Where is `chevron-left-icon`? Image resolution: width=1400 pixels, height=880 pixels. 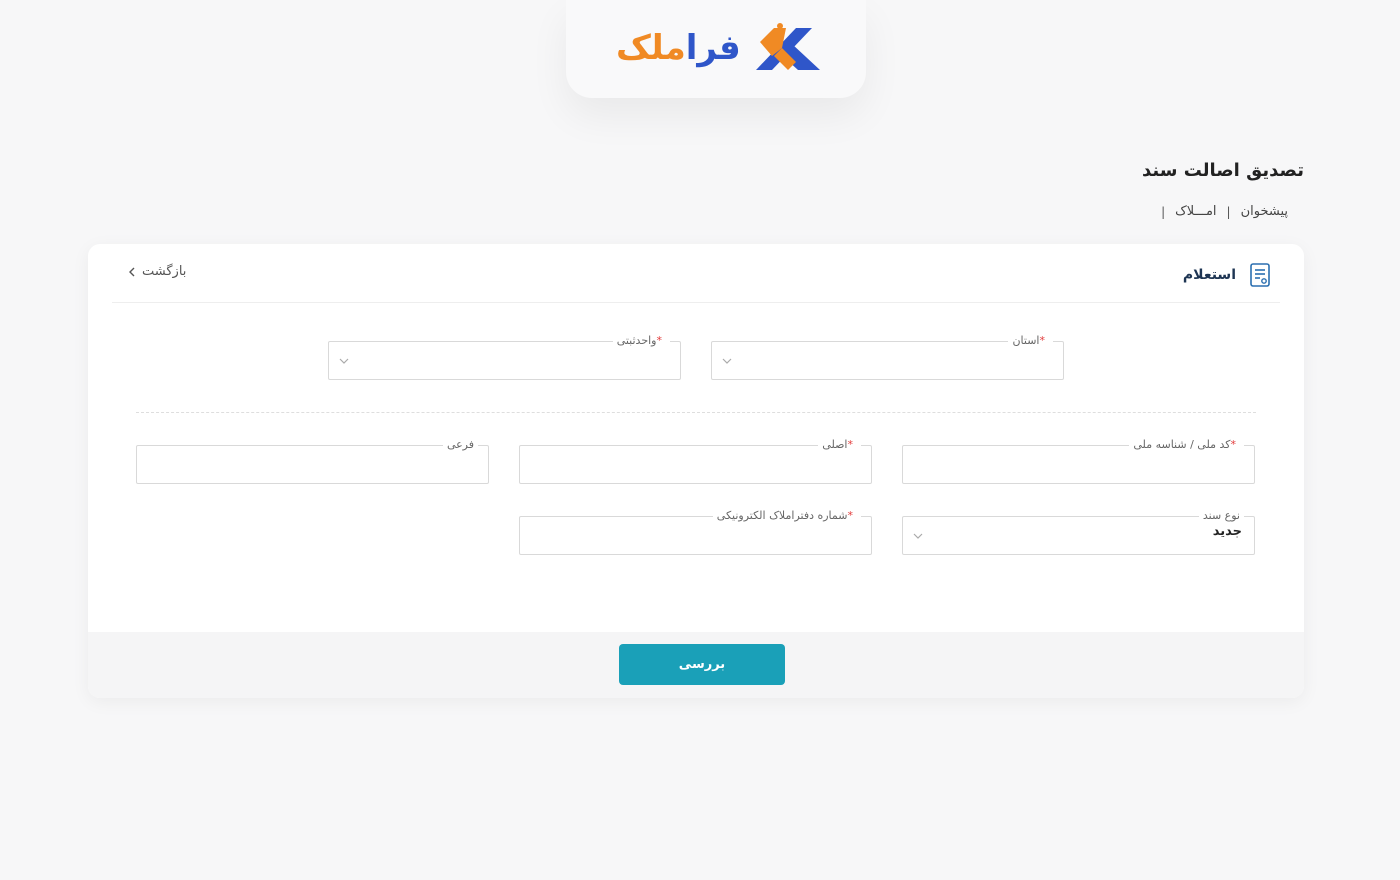 chevron-left-icon is located at coordinates (132, 271).